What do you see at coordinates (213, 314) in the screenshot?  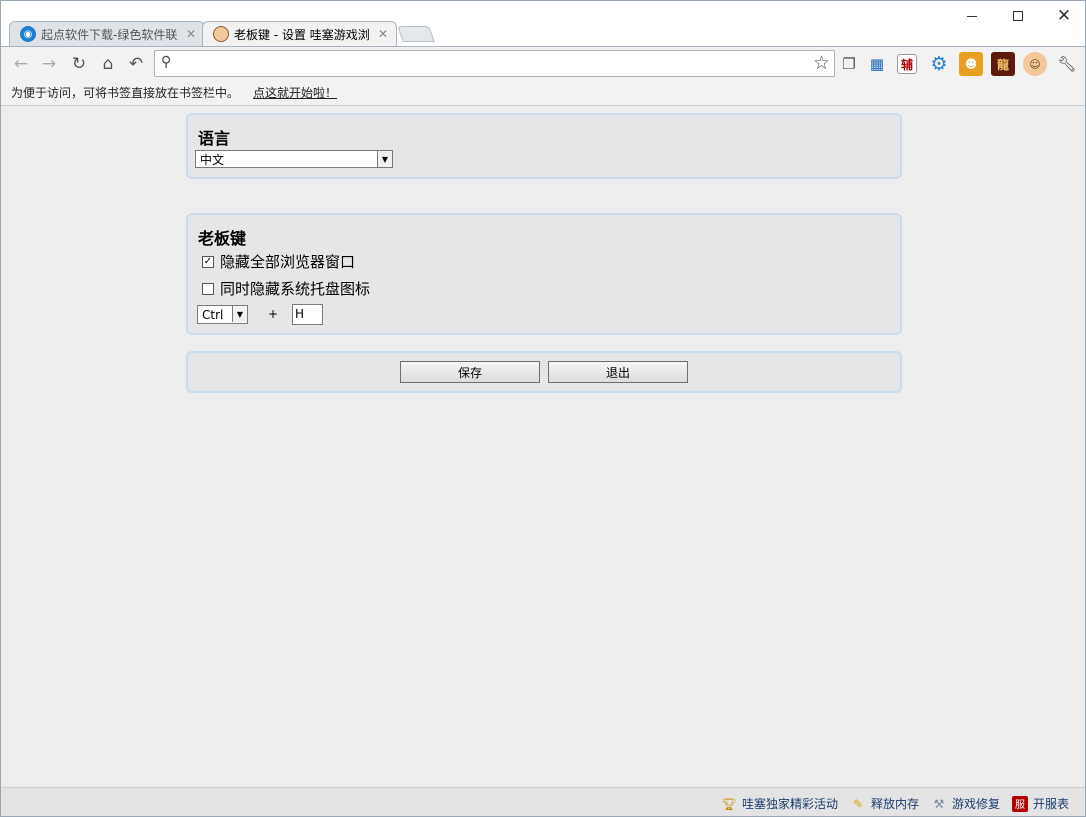 I see `modifier-select-value: Ctrl` at bounding box center [213, 314].